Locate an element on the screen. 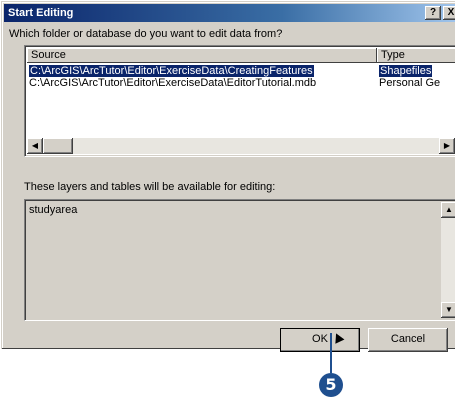 The height and width of the screenshot is (416, 455). scroll-thumb is located at coordinates (58, 146).